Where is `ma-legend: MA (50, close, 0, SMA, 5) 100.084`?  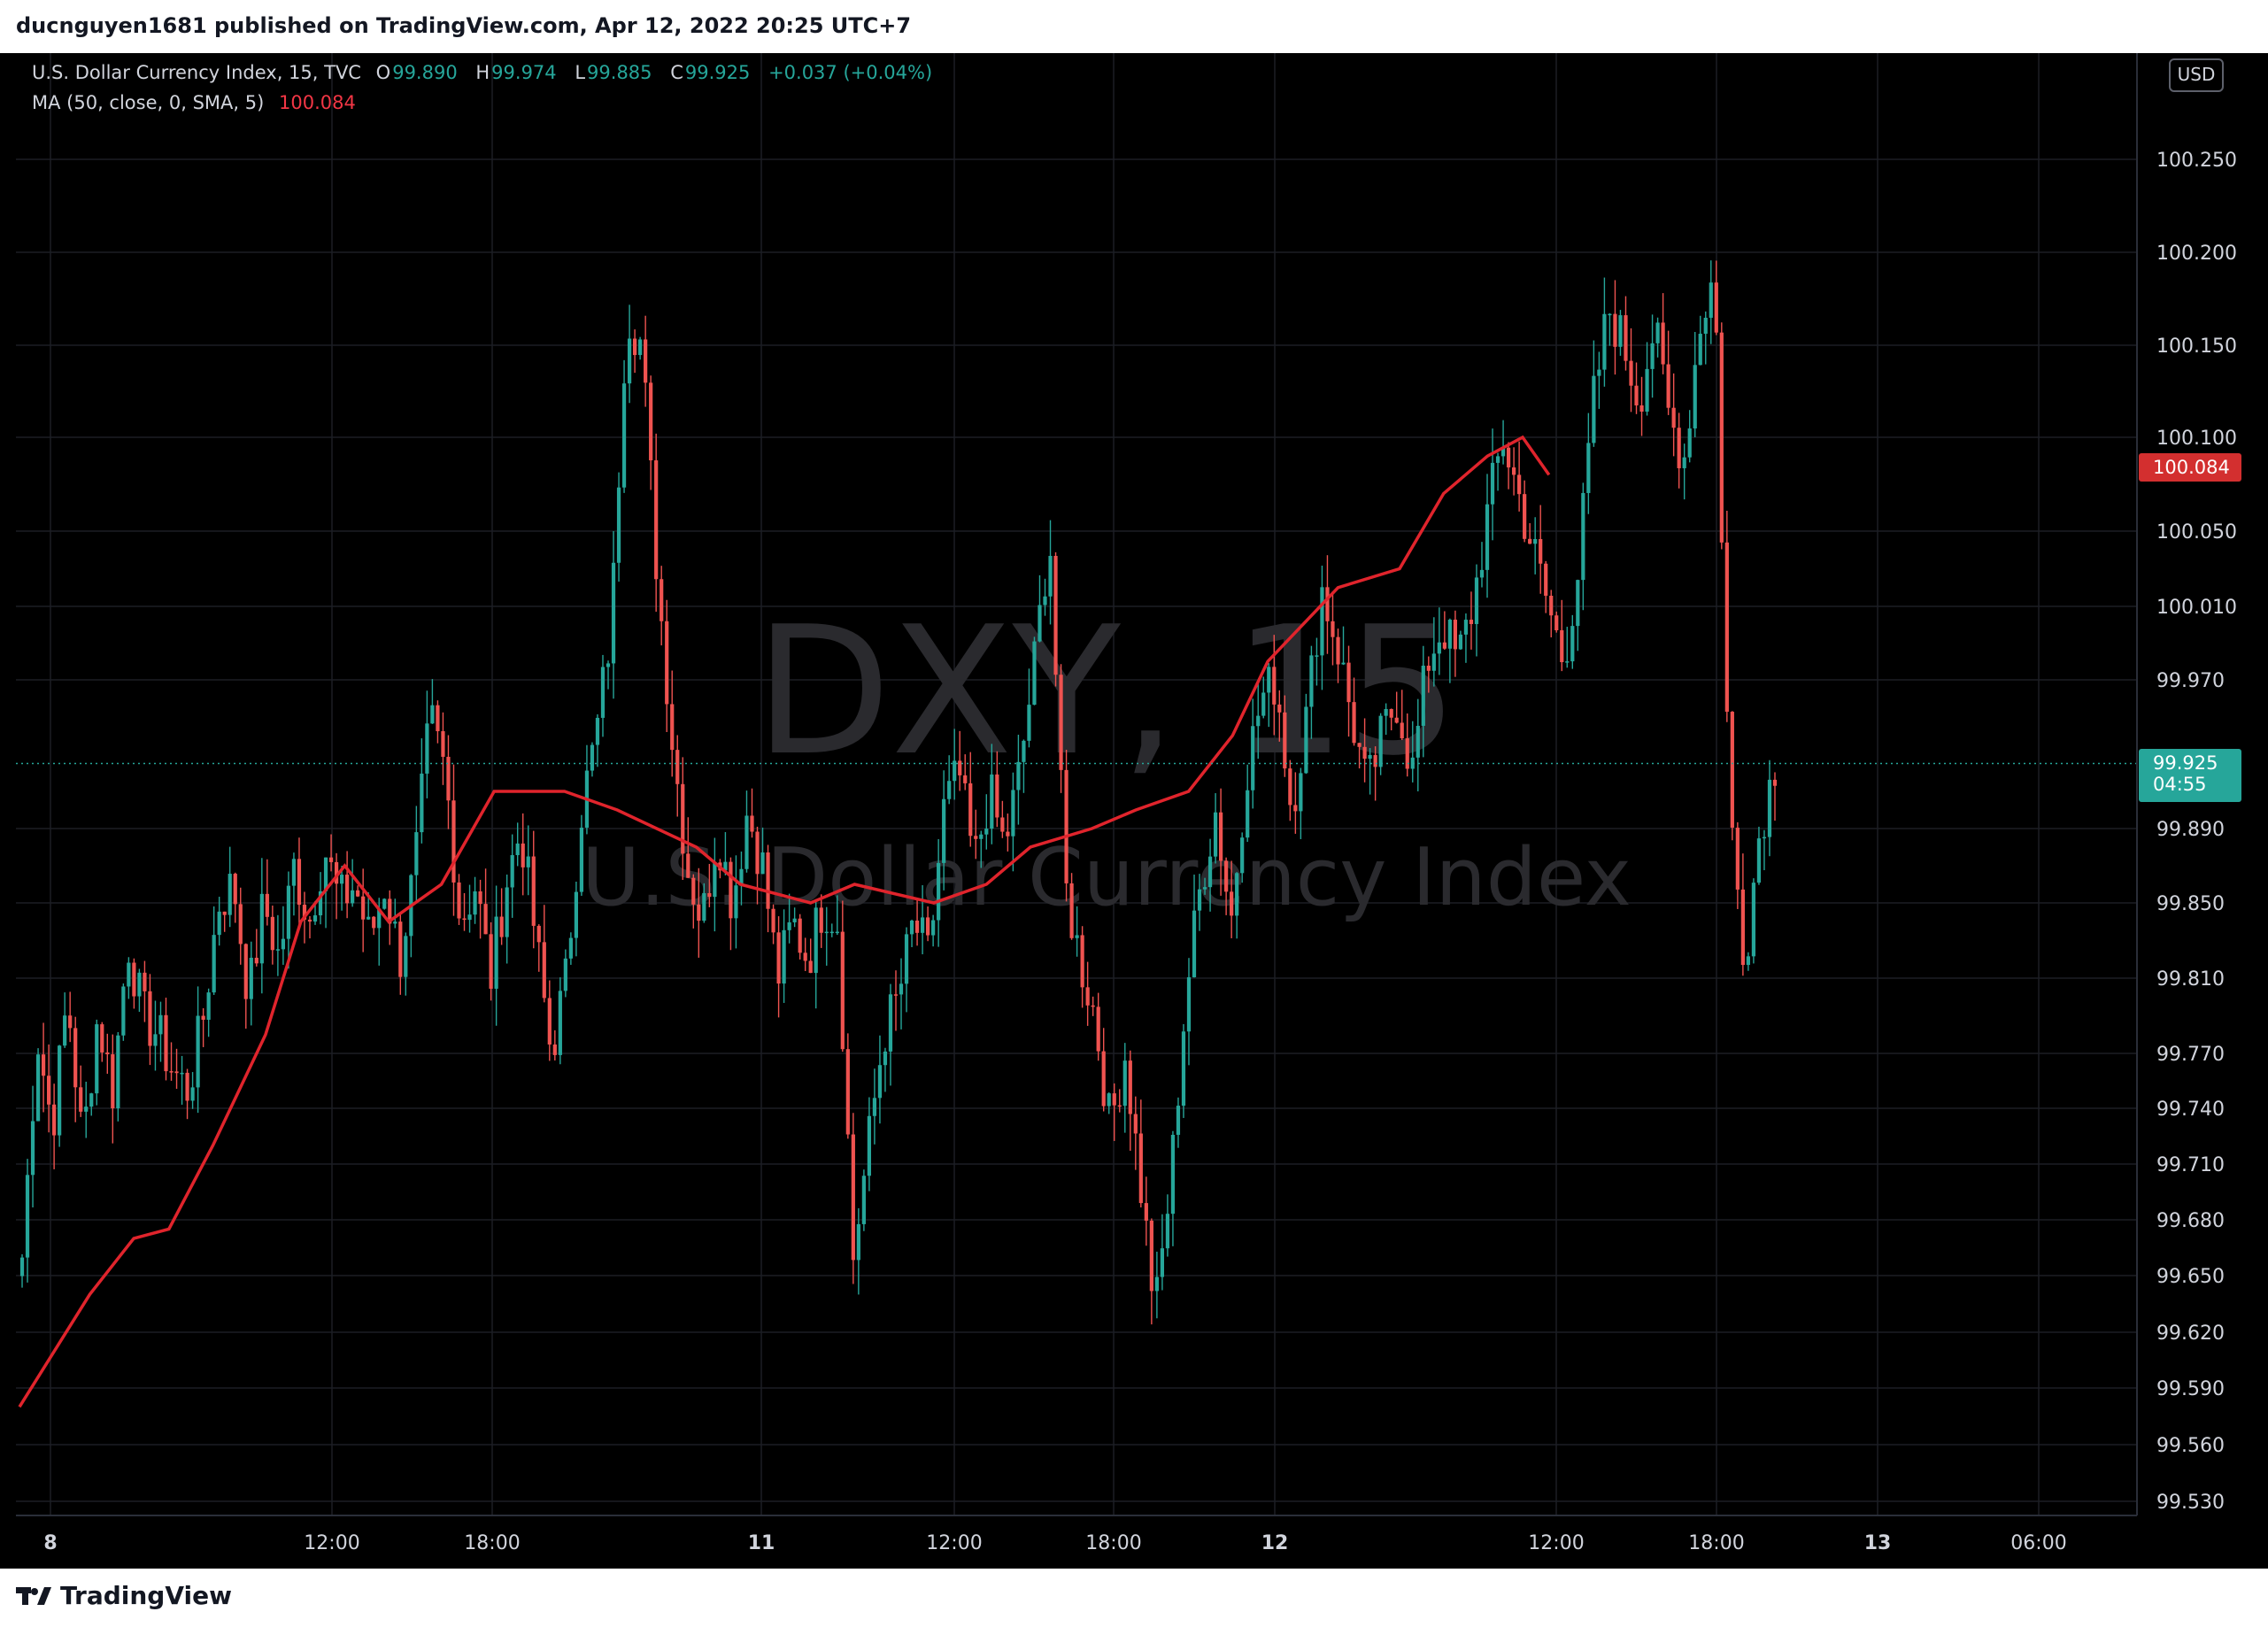 ma-legend: MA (50, close, 0, SMA, 5) 100.084 is located at coordinates (194, 102).